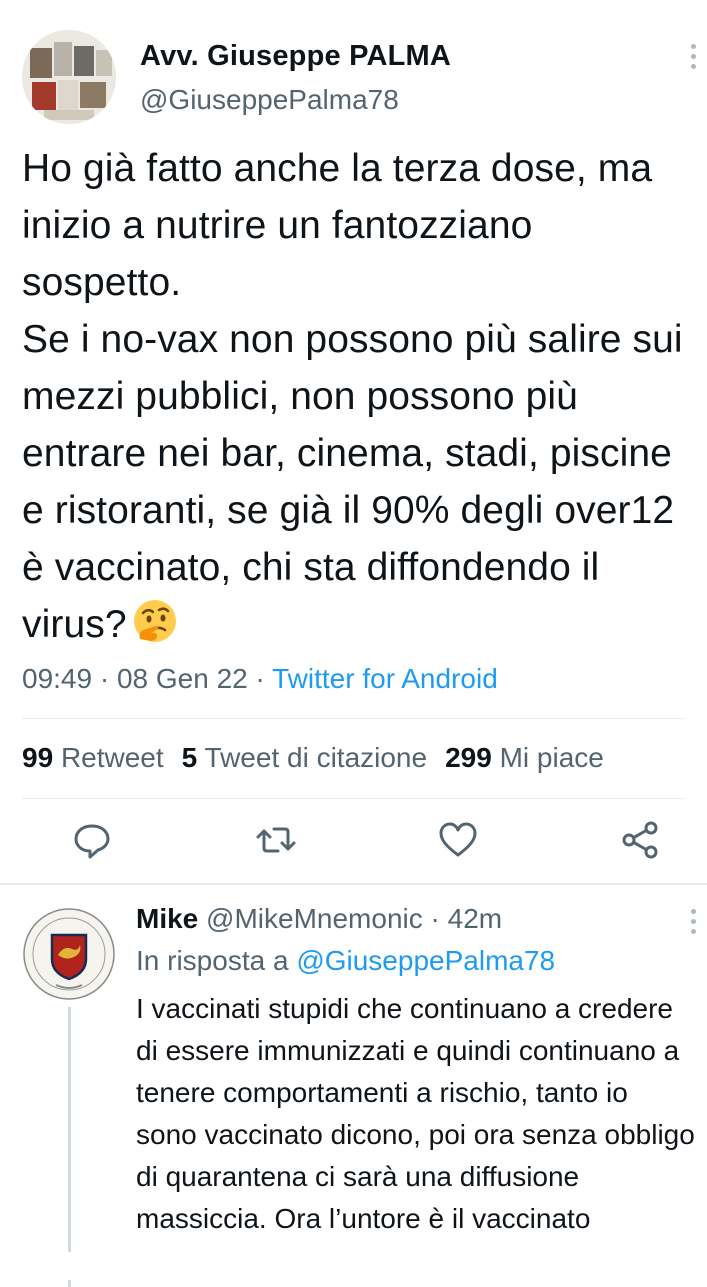 This screenshot has width=707, height=1287. Describe the element at coordinates (147, 678) in the screenshot. I see `tweet-time: 09:49 · 08 Gen 22 ·` at that location.